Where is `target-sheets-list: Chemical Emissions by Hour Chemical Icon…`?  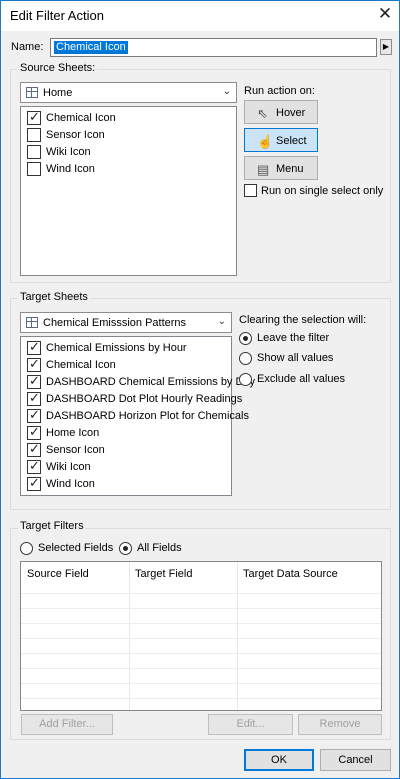
target-sheets-list: Chemical Emissions by Hour Chemical Icon… is located at coordinates (137, 416).